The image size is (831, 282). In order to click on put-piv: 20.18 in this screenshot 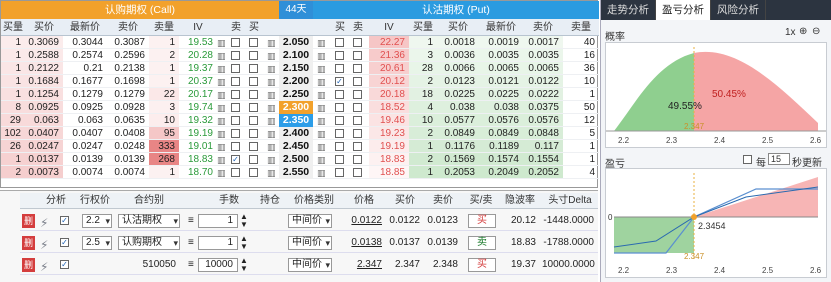, I will do `click(389, 94)`.